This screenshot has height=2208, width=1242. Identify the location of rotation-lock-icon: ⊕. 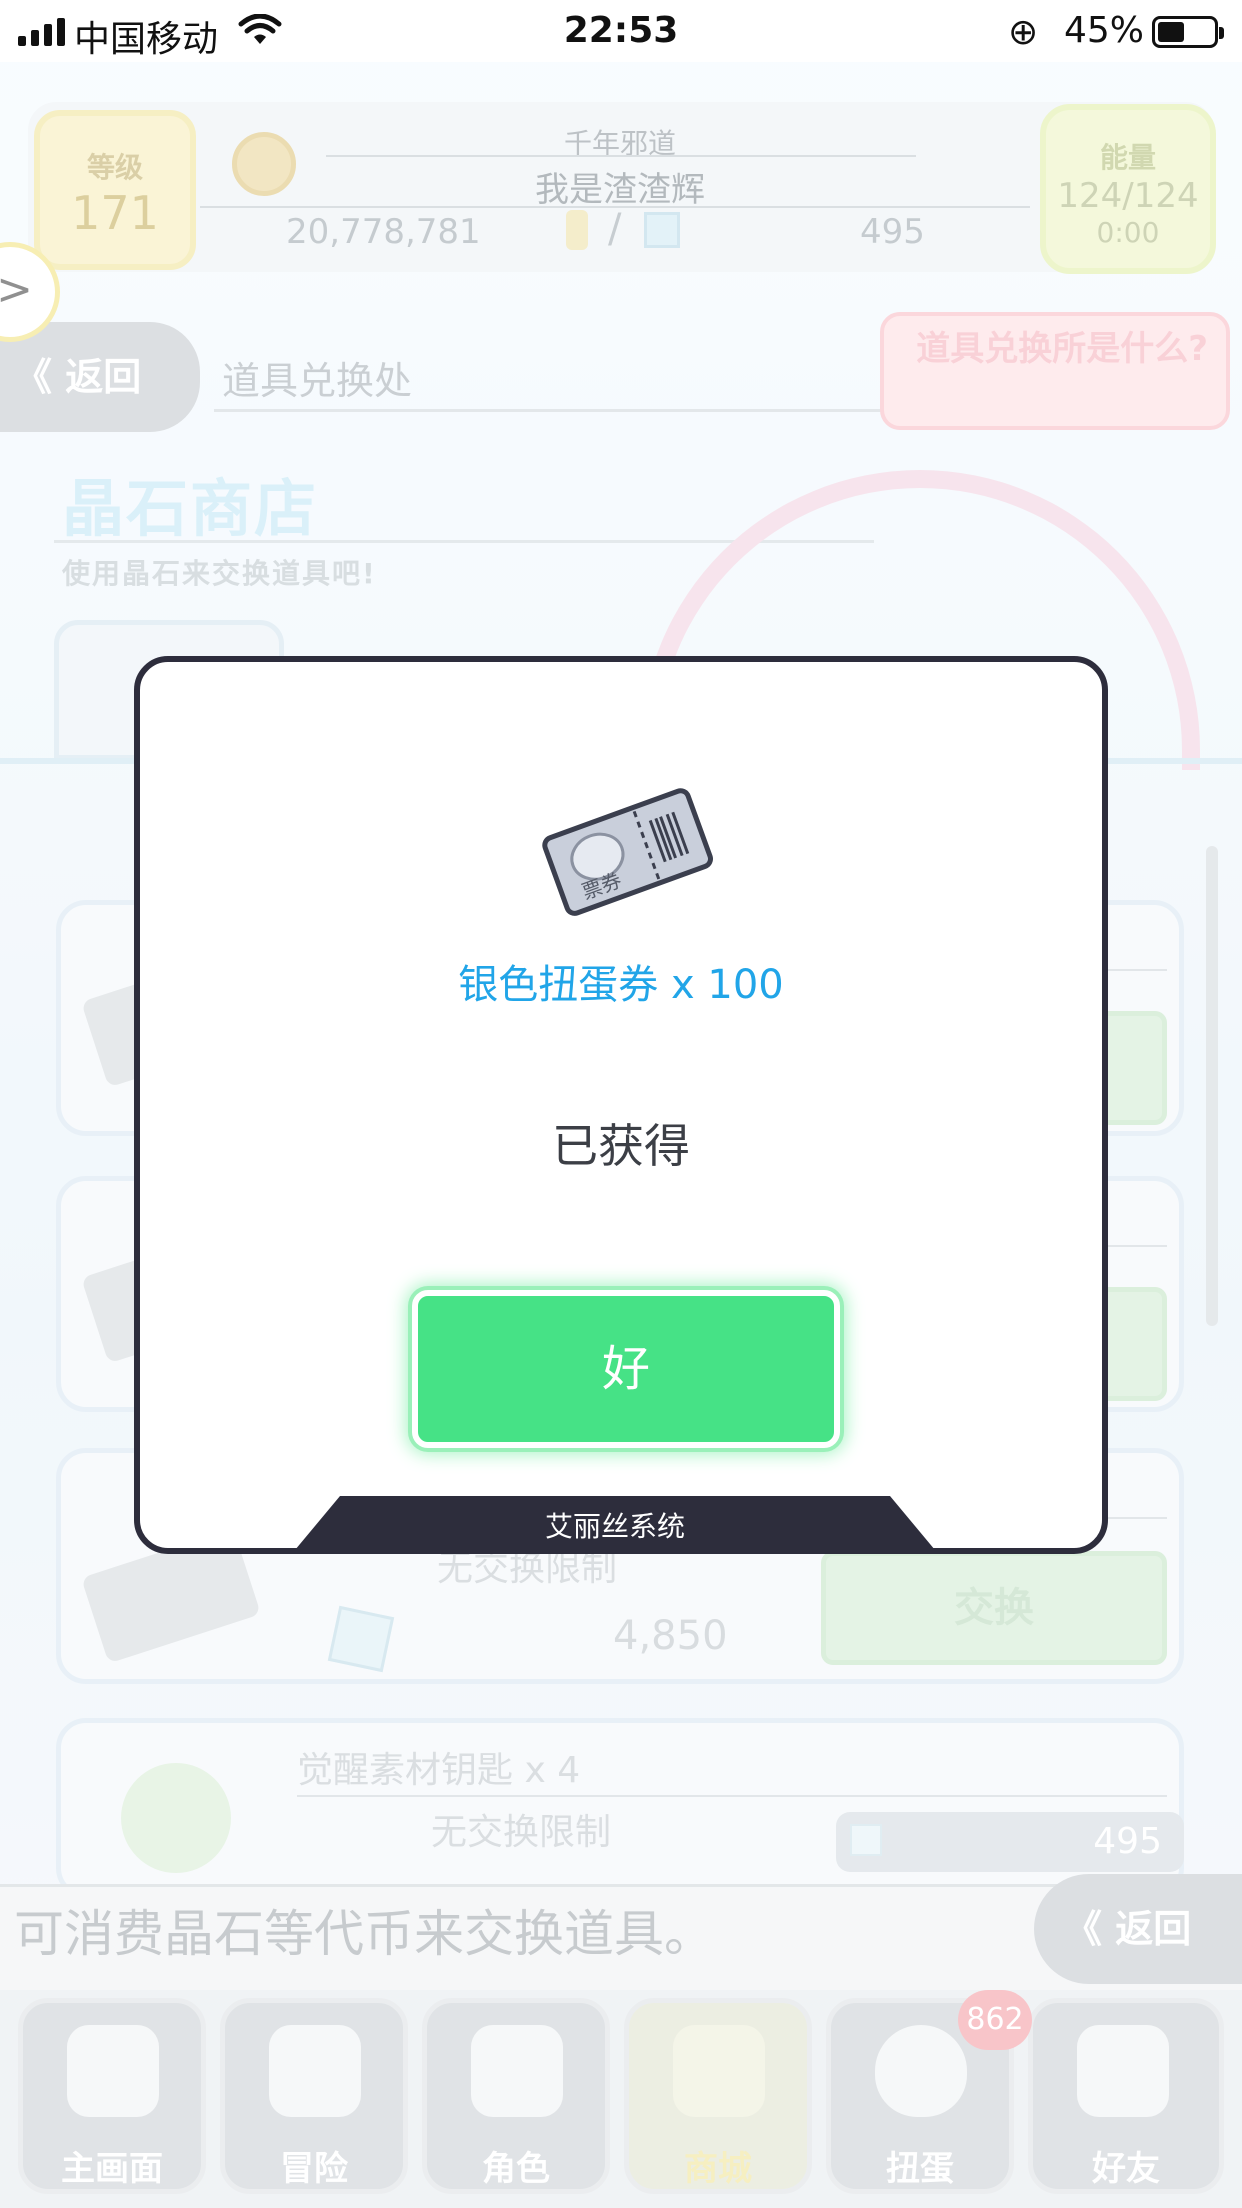
(1023, 32).